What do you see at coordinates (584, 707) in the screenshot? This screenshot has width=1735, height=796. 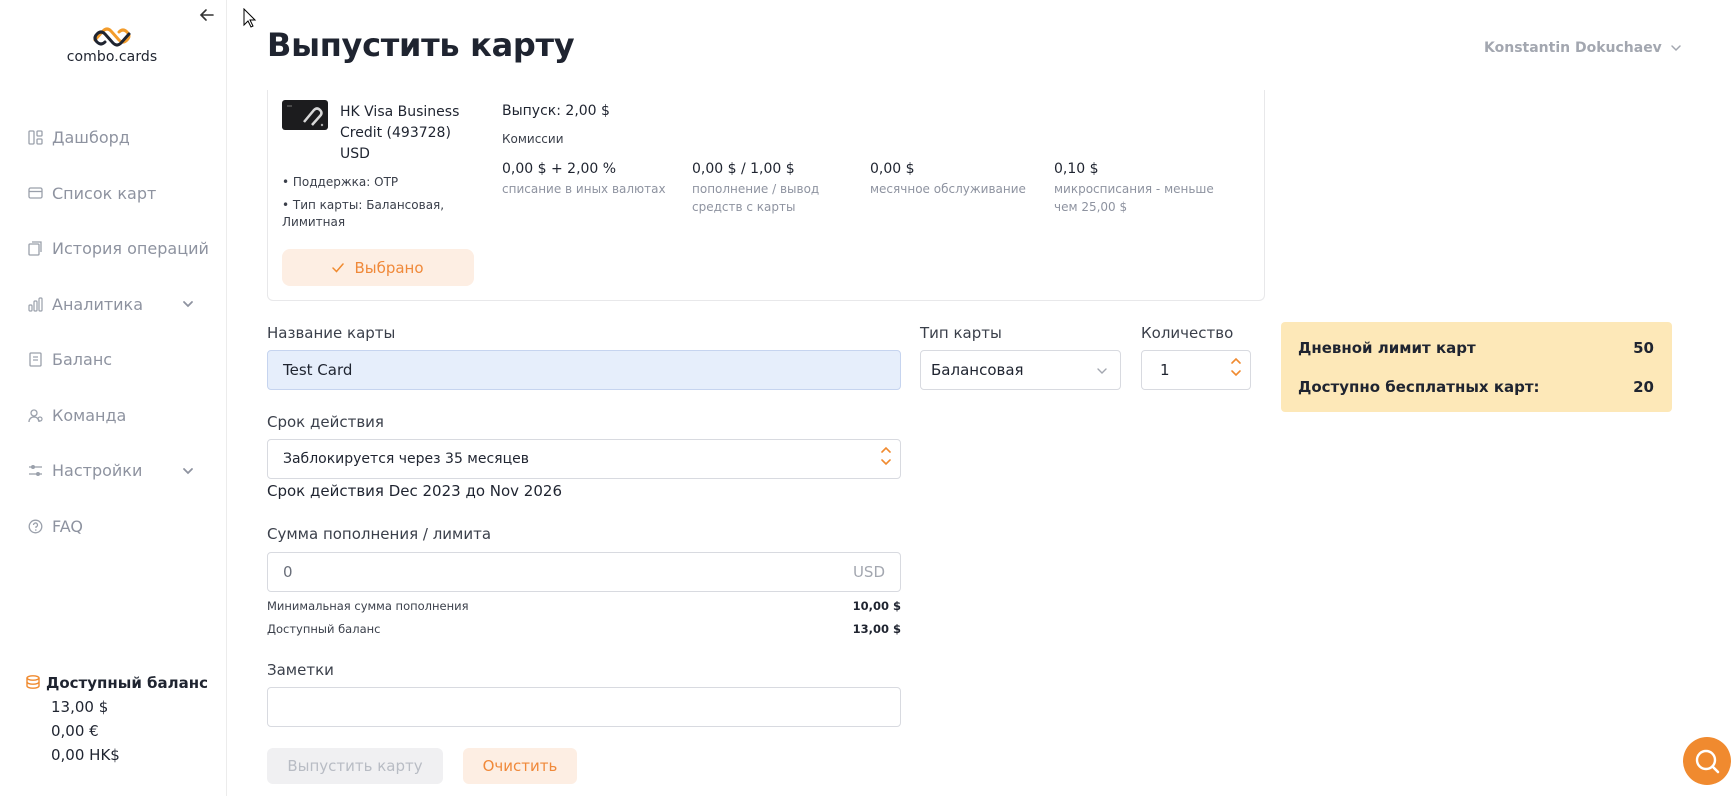 I see `notes-input` at bounding box center [584, 707].